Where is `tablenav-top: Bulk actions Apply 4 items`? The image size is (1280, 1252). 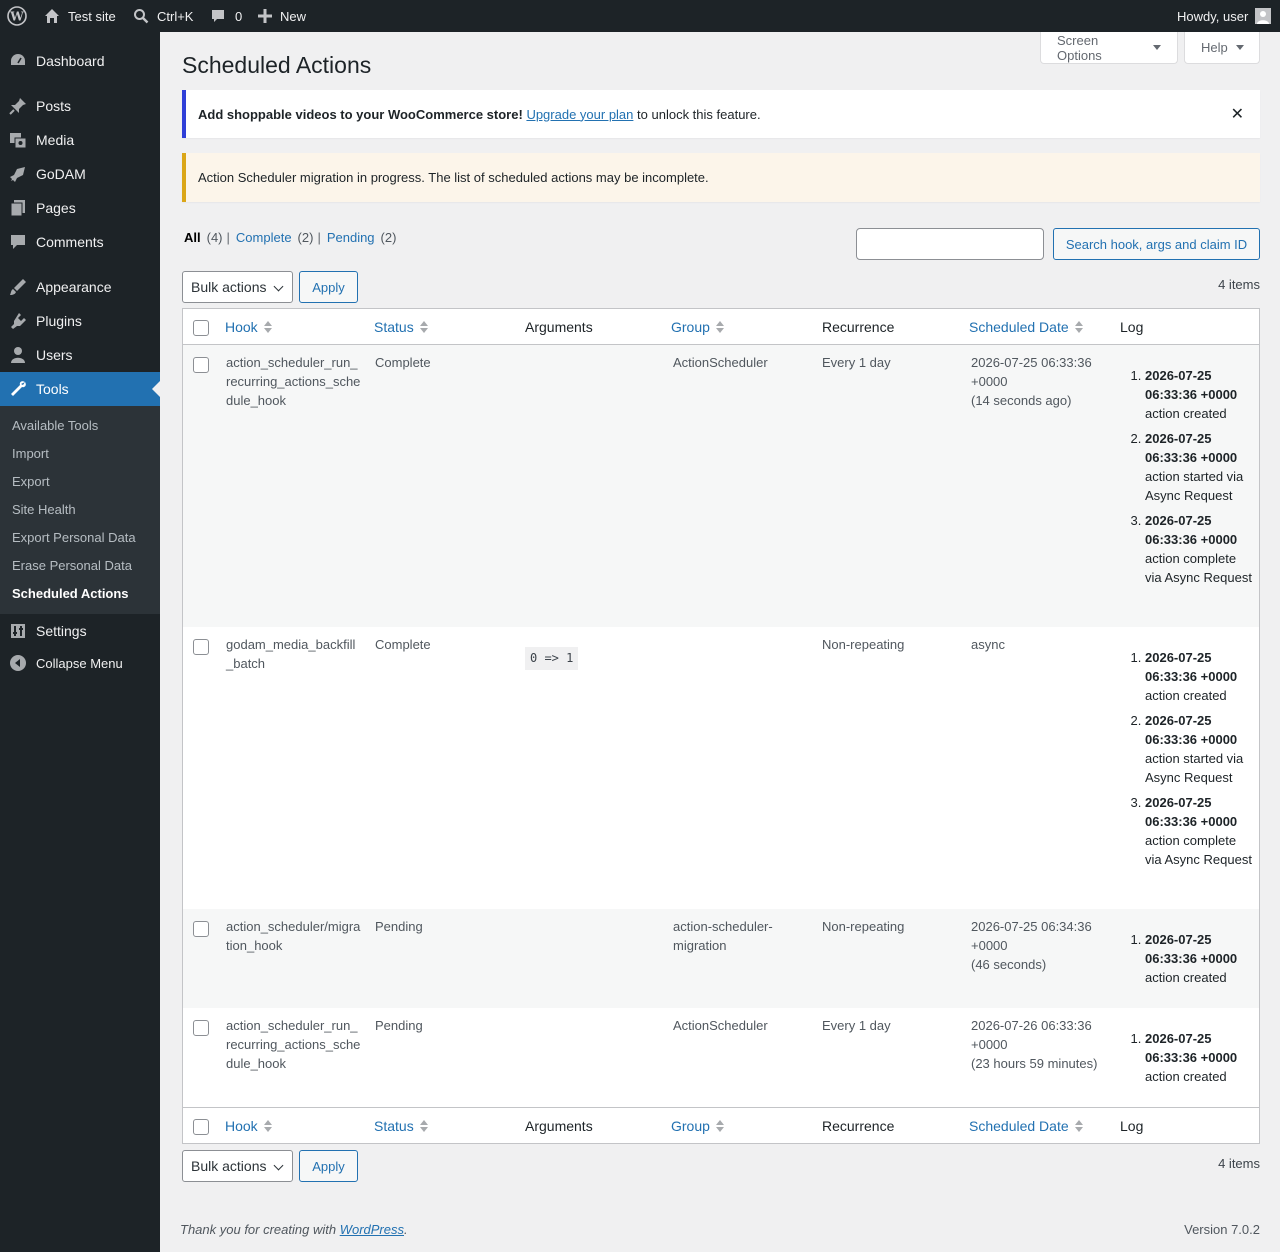
tablenav-top: Bulk actions Apply 4 items is located at coordinates (721, 287).